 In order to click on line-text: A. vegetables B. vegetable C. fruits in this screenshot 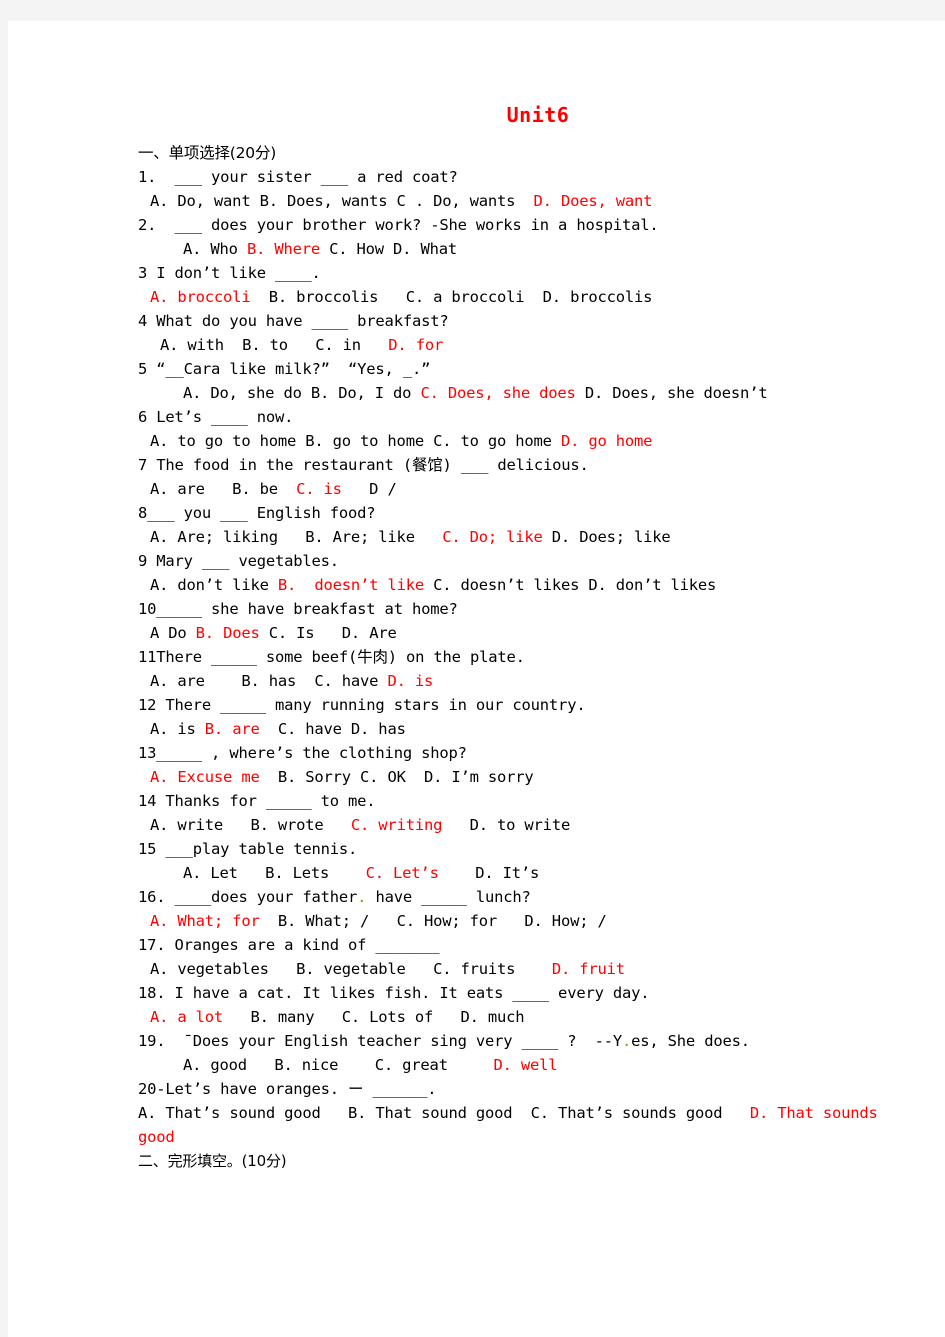, I will do `click(351, 969)`.